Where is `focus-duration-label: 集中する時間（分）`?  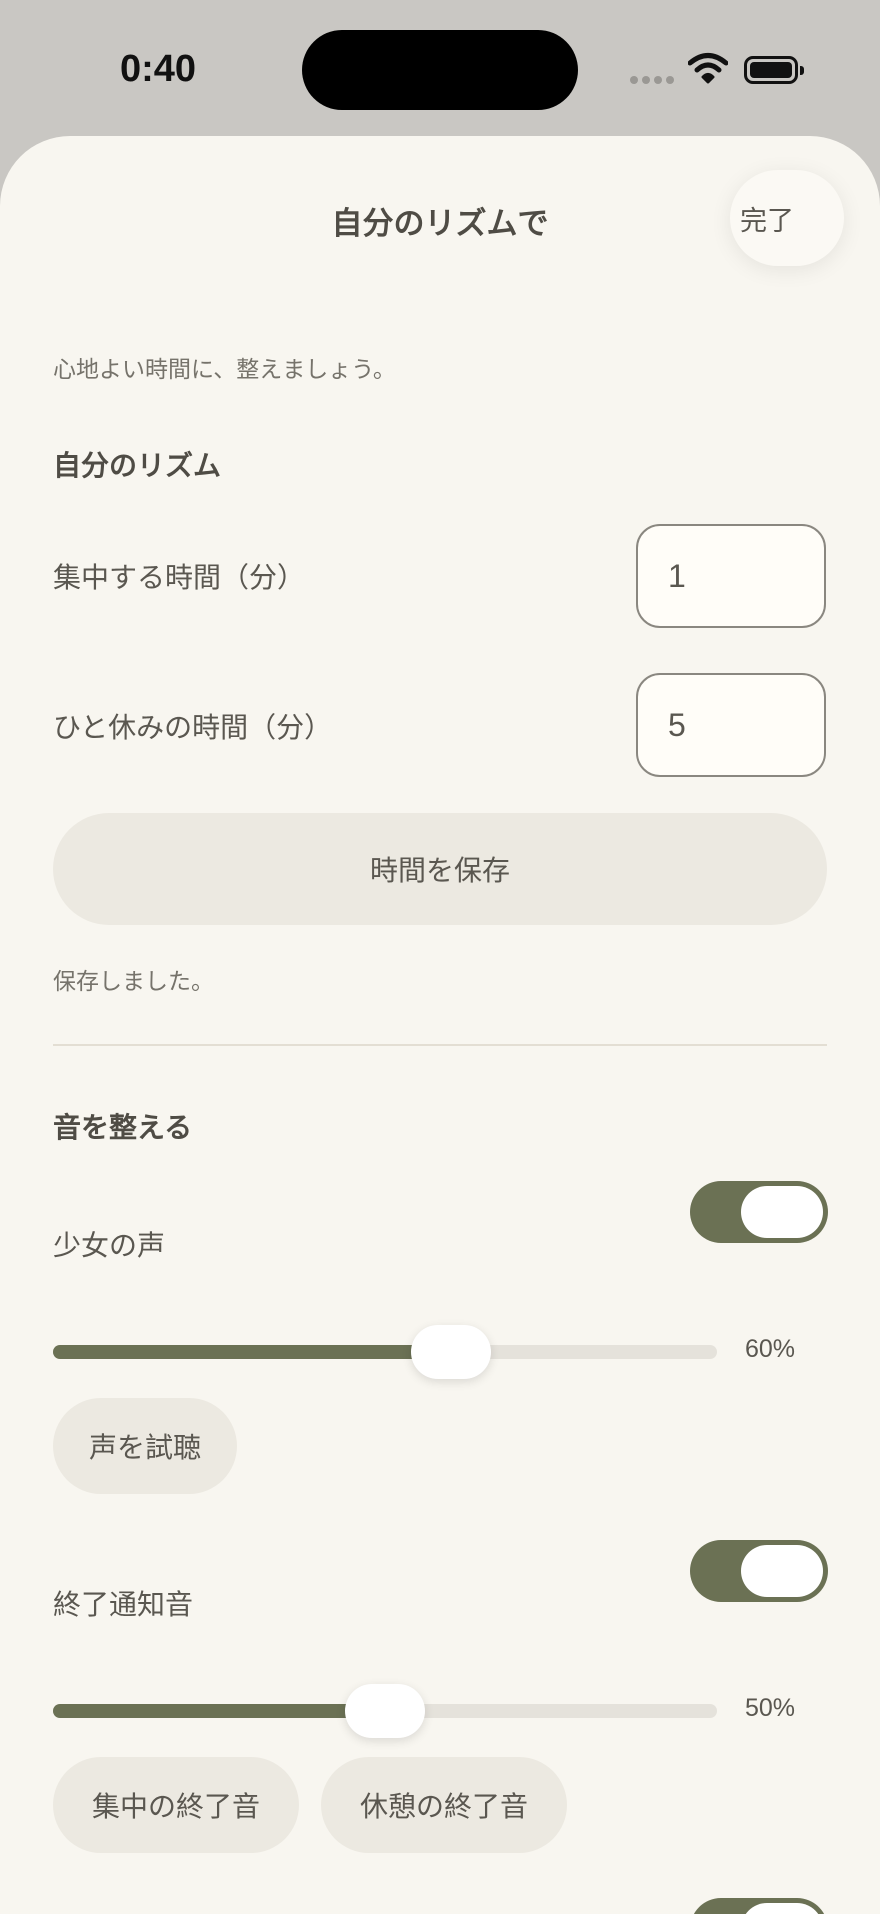
focus-duration-label: 集中する時間（分） is located at coordinates (179, 577).